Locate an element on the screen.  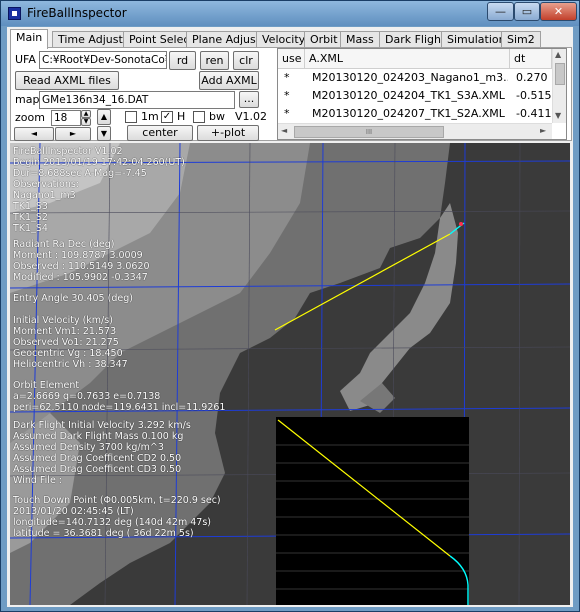
column-header-use: use is located at coordinates (291, 59).